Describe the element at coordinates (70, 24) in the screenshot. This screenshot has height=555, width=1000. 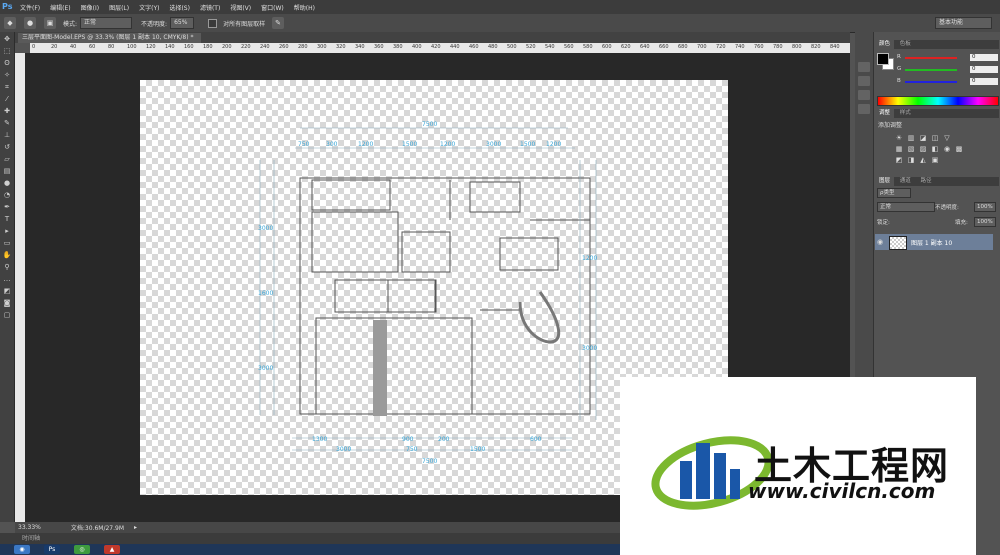
I see `mode-label: 模式:` at that location.